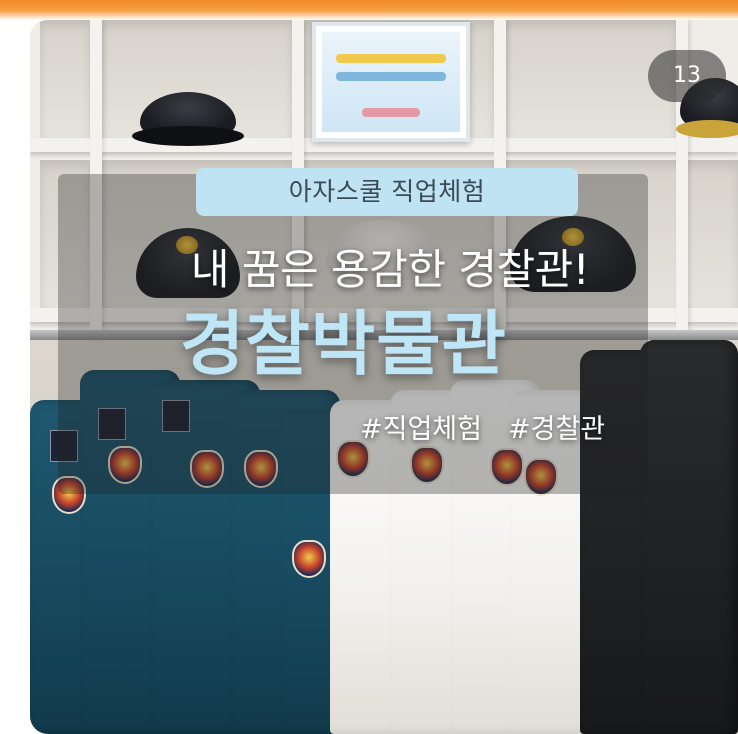  I want to click on poster-artwork, so click(391, 82).